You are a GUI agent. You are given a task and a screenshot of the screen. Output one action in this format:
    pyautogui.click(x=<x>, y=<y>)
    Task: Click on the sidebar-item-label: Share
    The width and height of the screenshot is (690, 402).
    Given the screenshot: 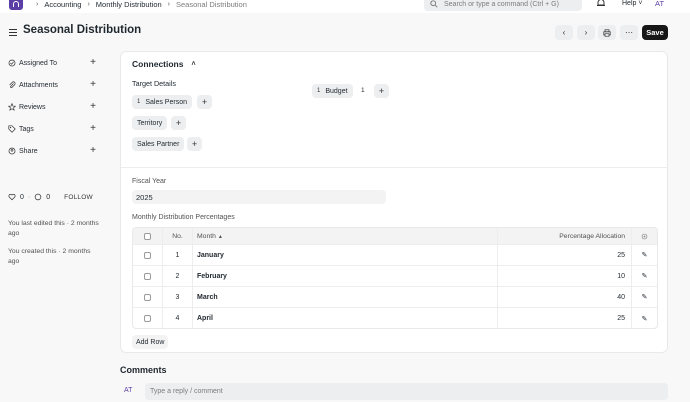 What is the action you would take?
    pyautogui.click(x=28, y=151)
    